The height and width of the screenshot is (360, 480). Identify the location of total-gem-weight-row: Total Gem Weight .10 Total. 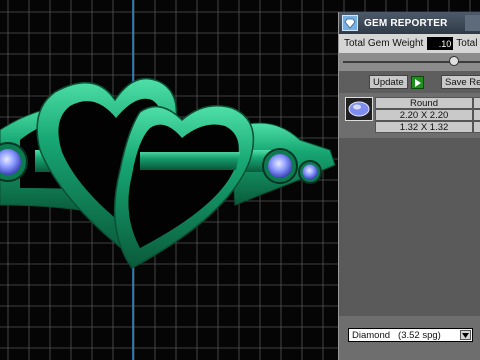
(409, 43).